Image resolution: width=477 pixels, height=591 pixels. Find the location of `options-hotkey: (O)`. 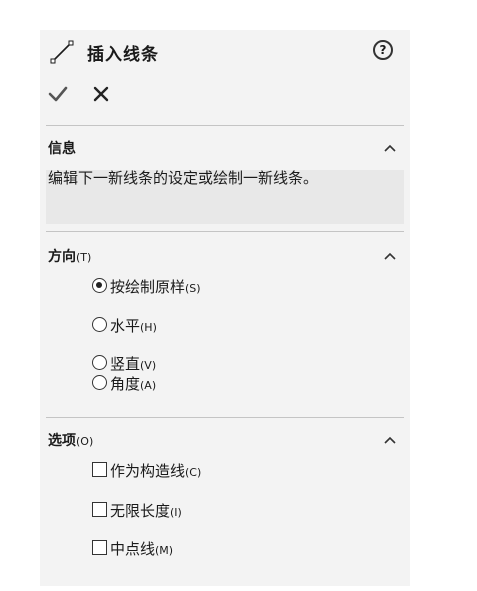

options-hotkey: (O) is located at coordinates (85, 441).